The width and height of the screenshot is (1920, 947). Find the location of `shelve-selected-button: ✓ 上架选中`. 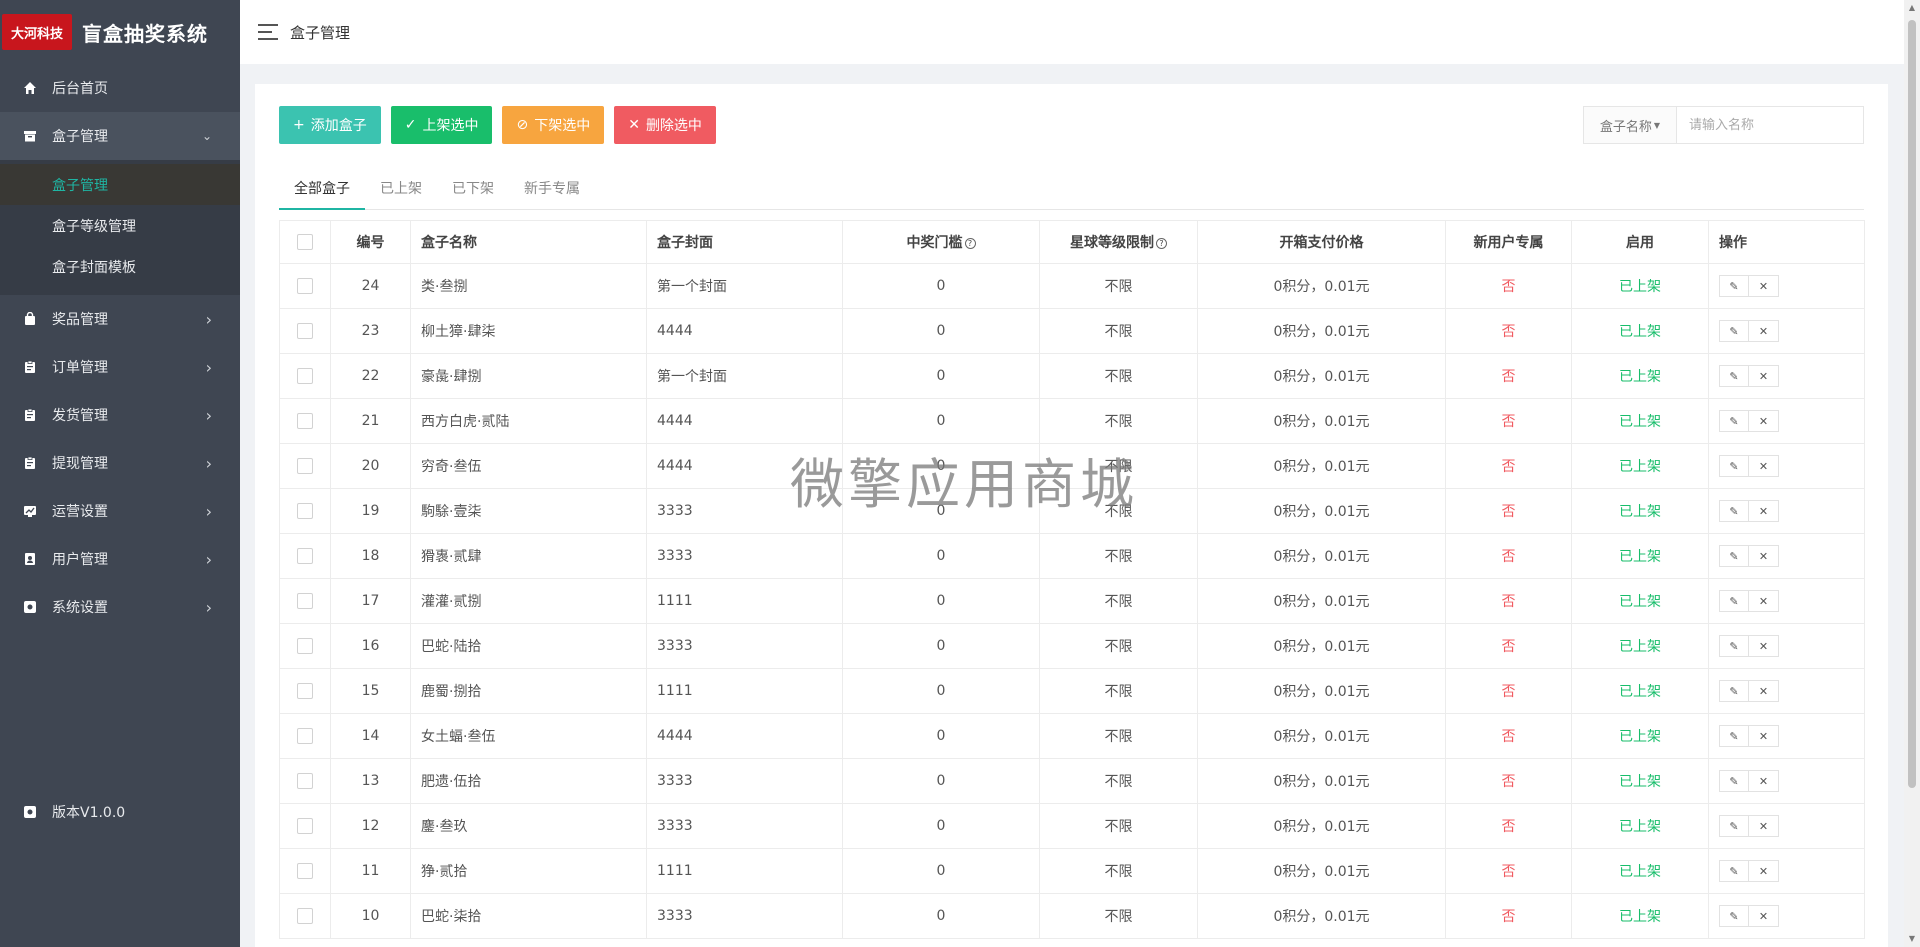

shelve-selected-button: ✓ 上架选中 is located at coordinates (441, 125).